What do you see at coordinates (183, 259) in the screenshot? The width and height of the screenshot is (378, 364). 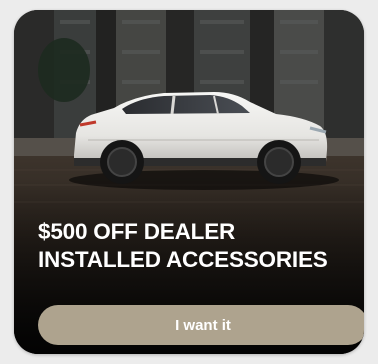 I see `promo-headline-line-2: INSTALLED ACCESSORIES` at bounding box center [183, 259].